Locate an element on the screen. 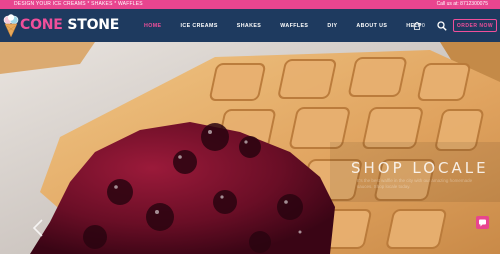 This screenshot has height=254, width=500. cart-button: 0 is located at coordinates (419, 25).